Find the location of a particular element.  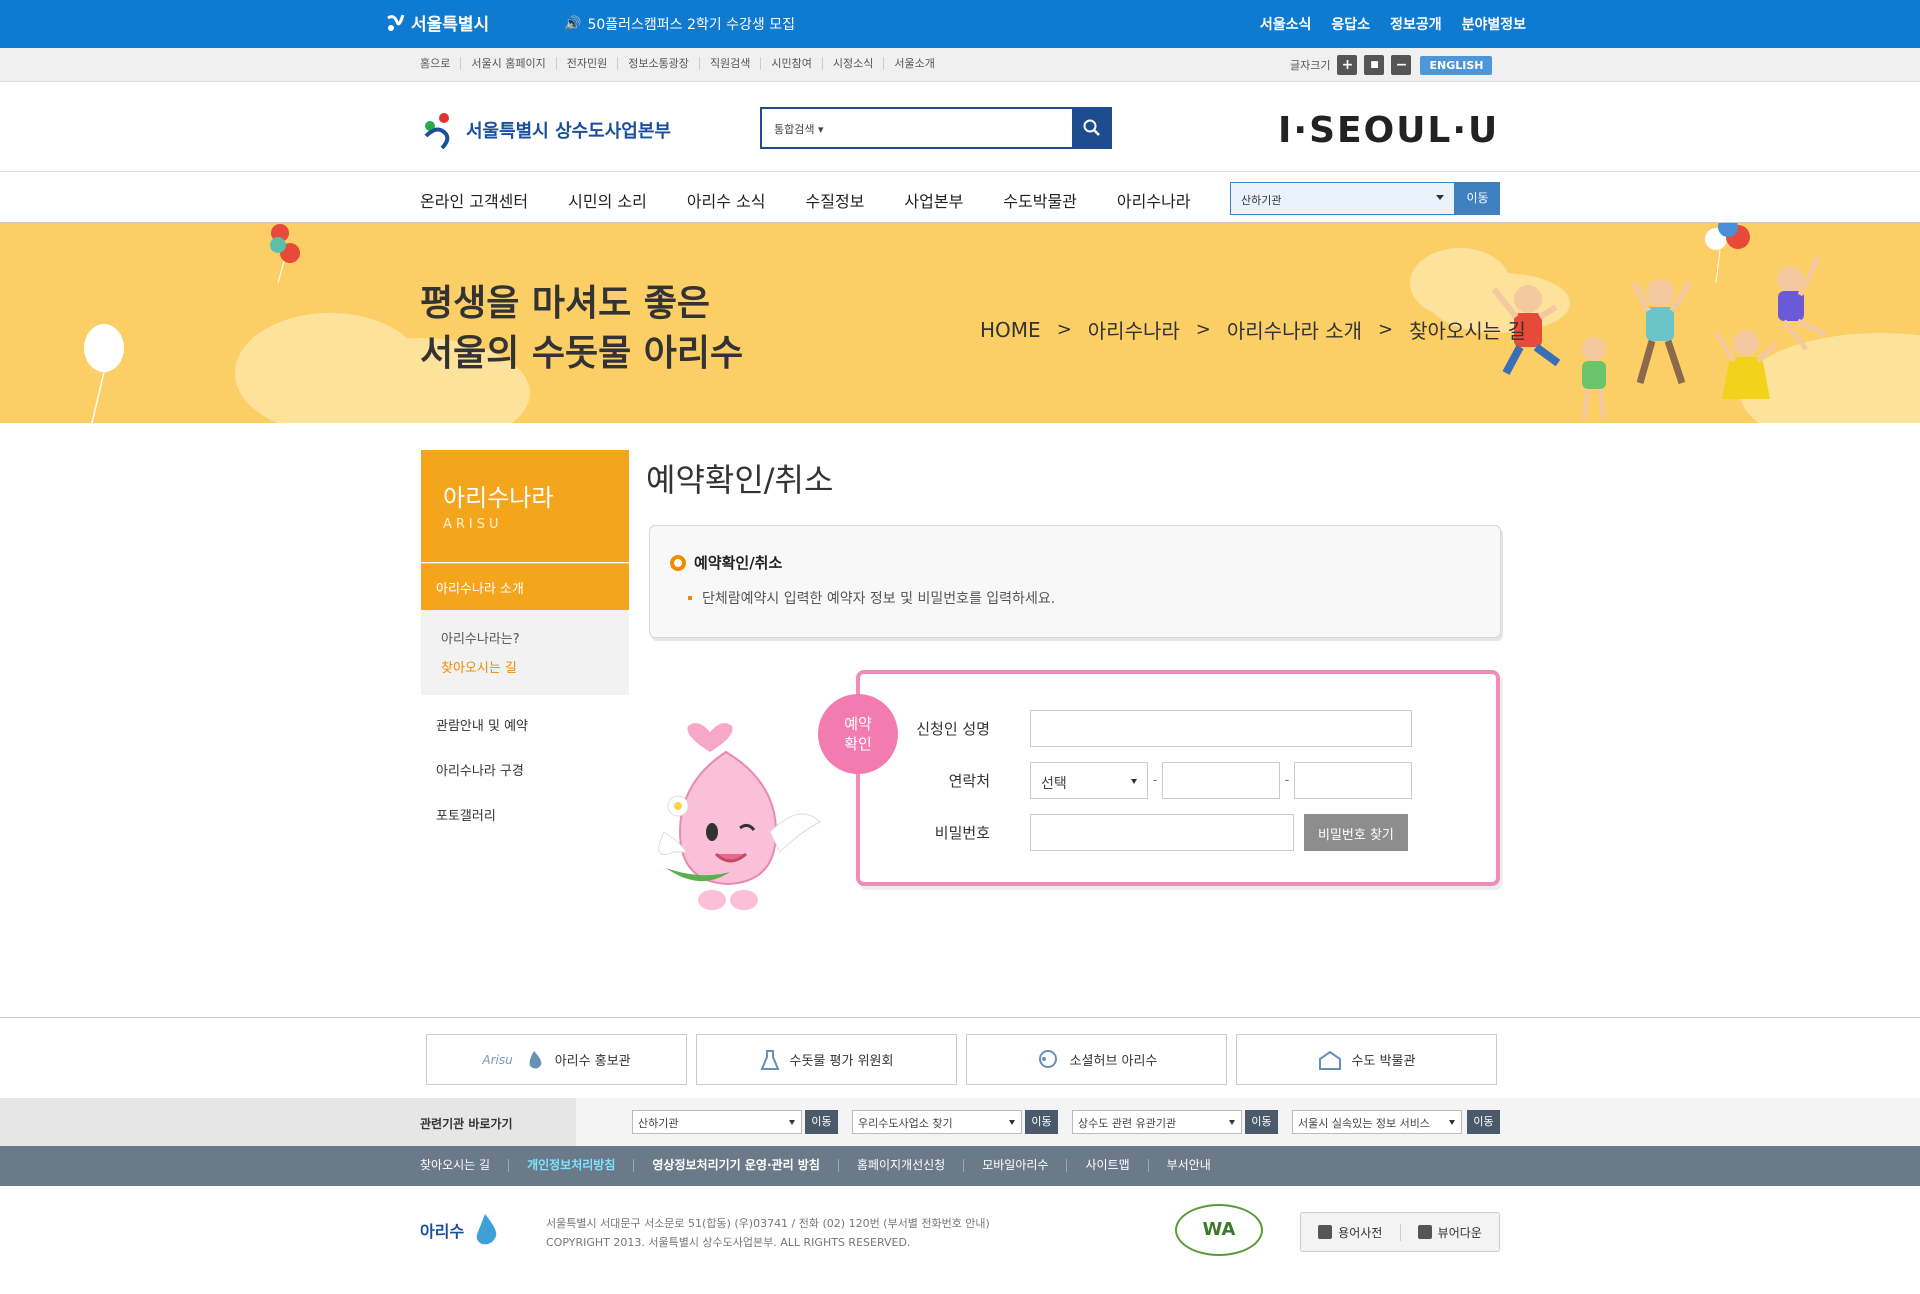

related-select-affiliates: 산하기관 is located at coordinates (717, 1122).